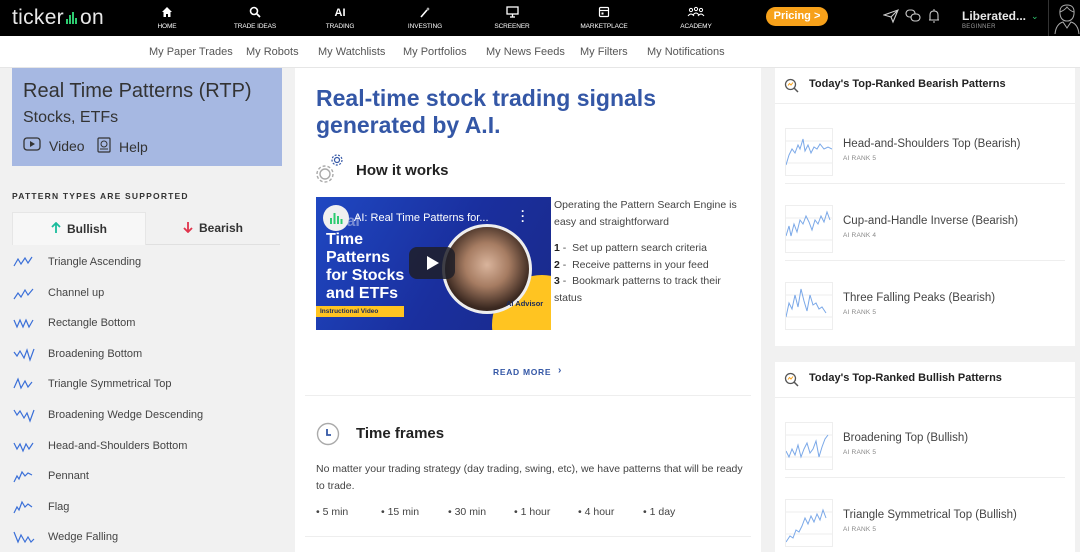 The height and width of the screenshot is (552, 1080). I want to click on page-subtitle: Stocks, ETFs, so click(71, 117).